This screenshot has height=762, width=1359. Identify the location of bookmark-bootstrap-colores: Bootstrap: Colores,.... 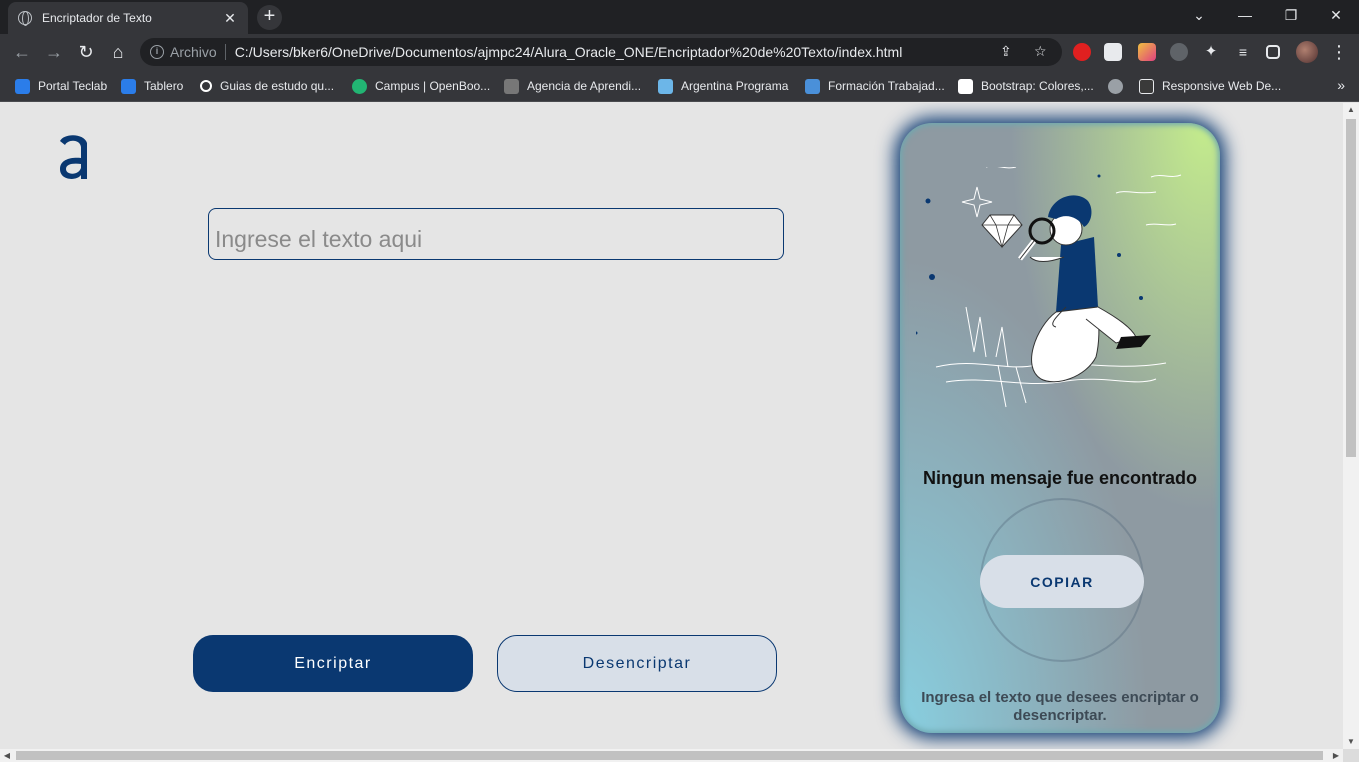
(1026, 86).